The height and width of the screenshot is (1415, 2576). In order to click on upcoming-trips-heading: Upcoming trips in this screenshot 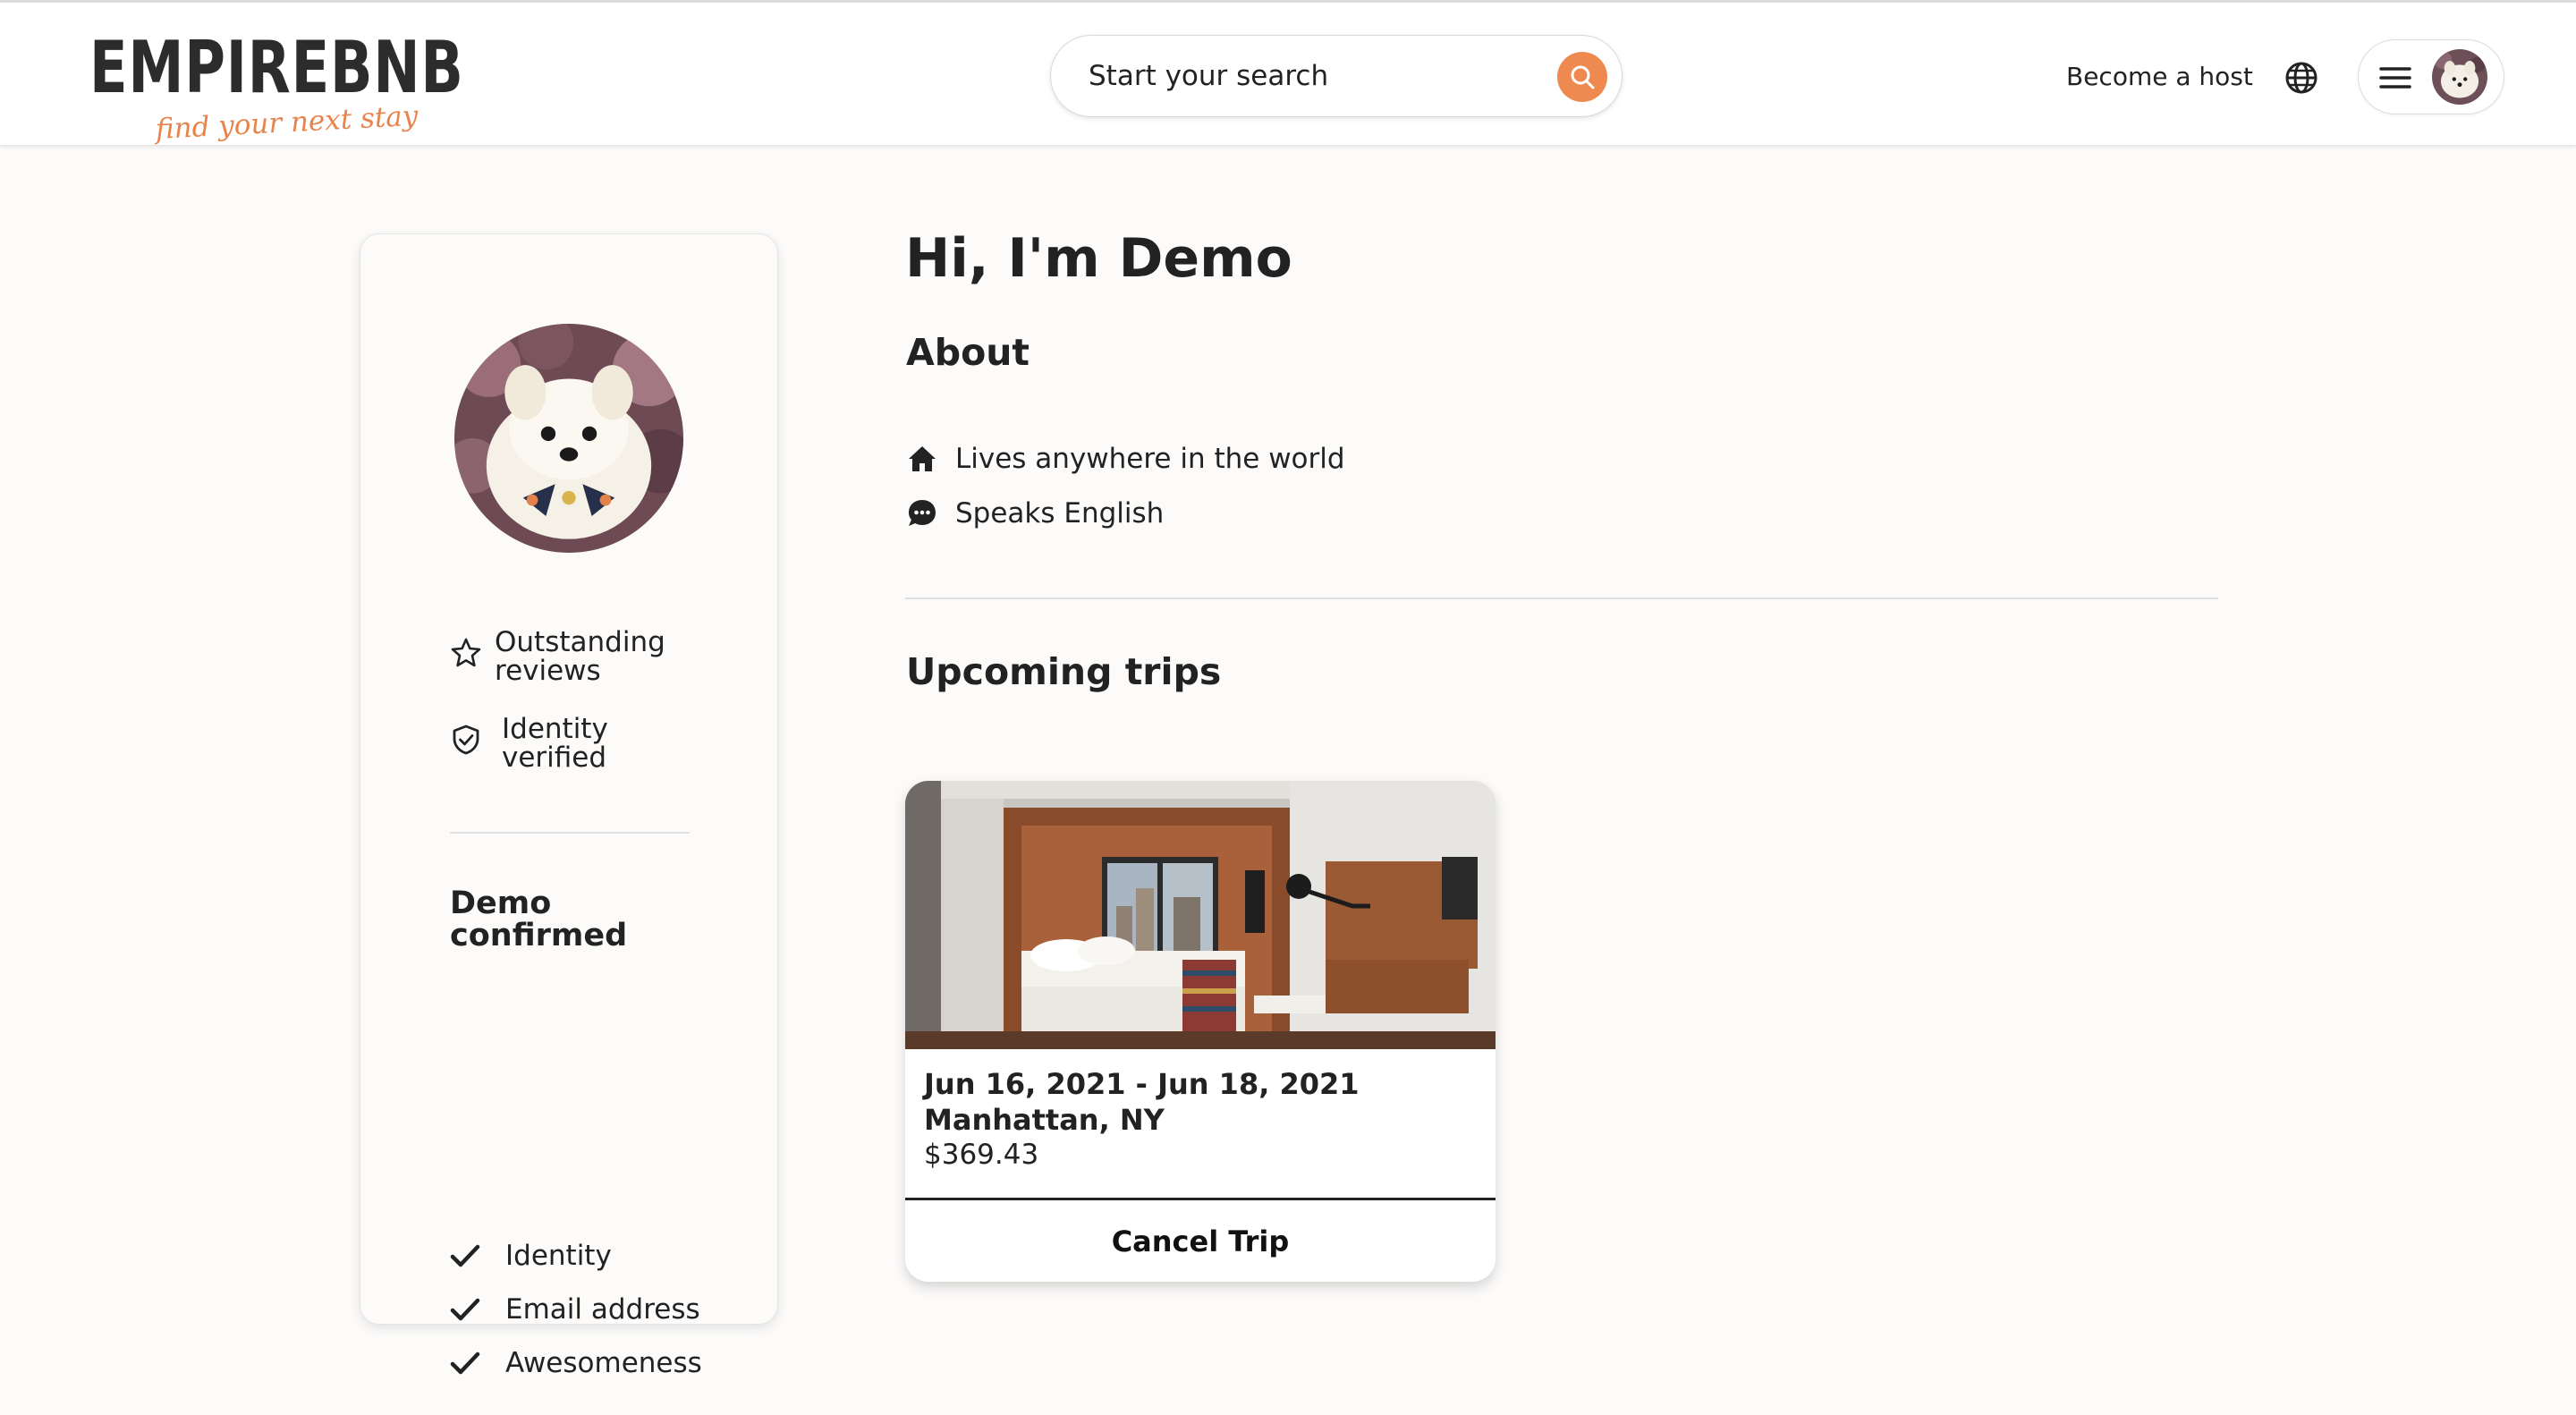, I will do `click(1064, 671)`.